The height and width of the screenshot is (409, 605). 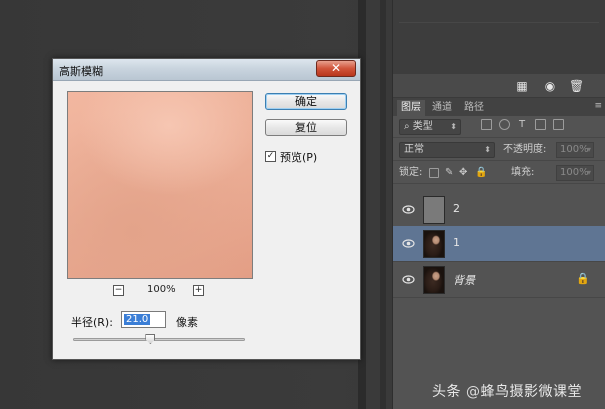 I want to click on brush-lock-icon: ✎, so click(x=449, y=172).